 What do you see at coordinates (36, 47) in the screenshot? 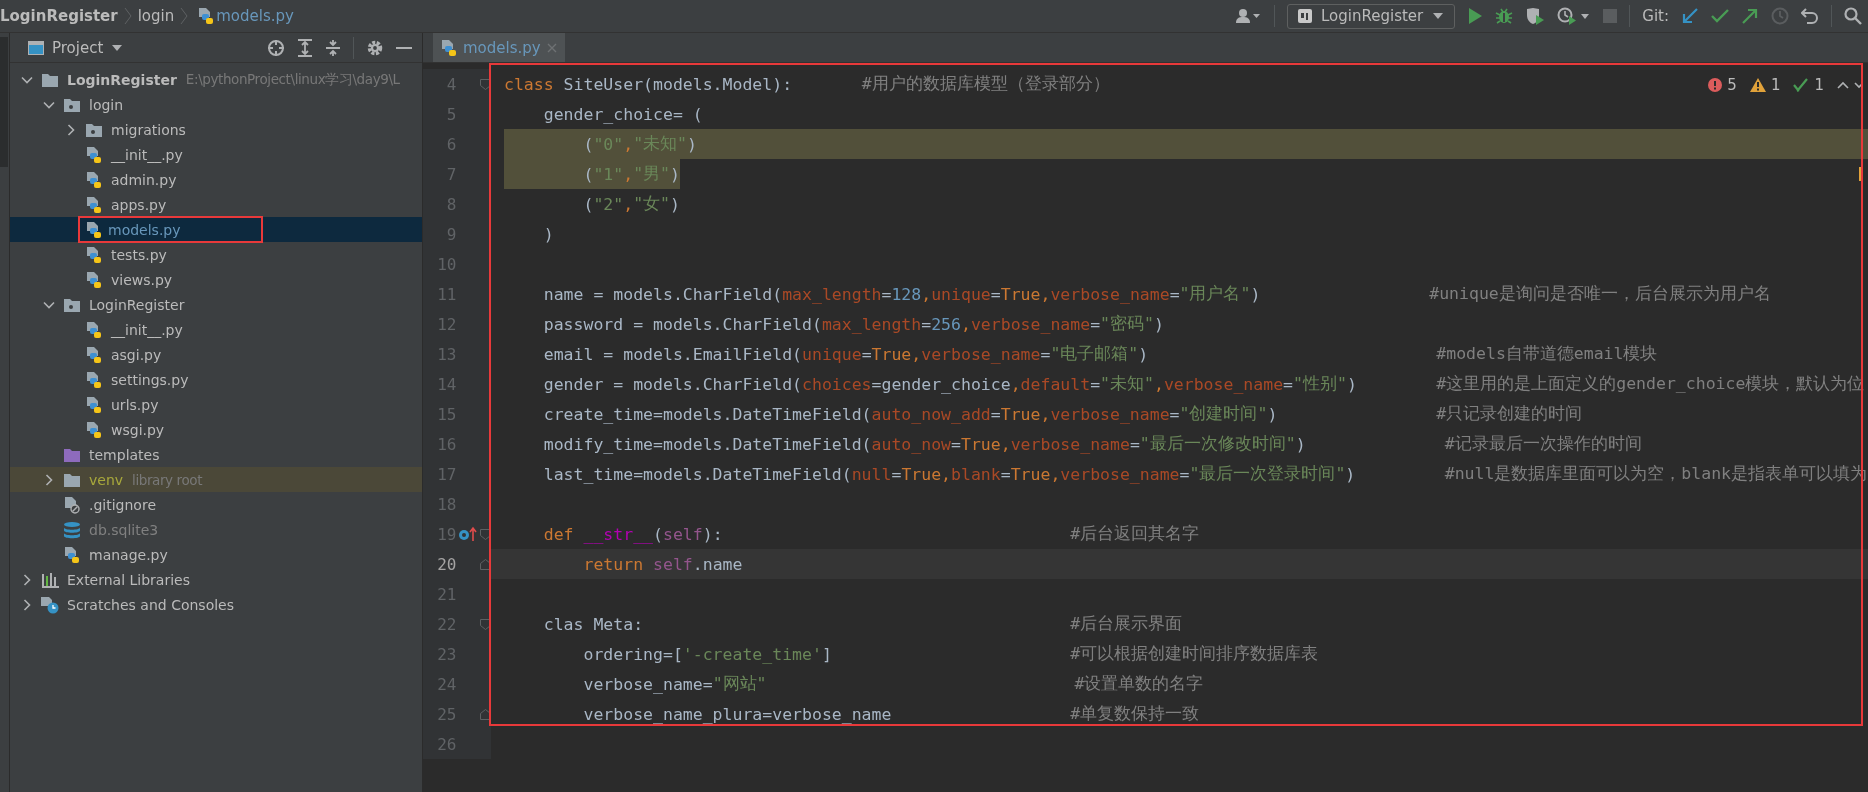
I see `window-icon` at bounding box center [36, 47].